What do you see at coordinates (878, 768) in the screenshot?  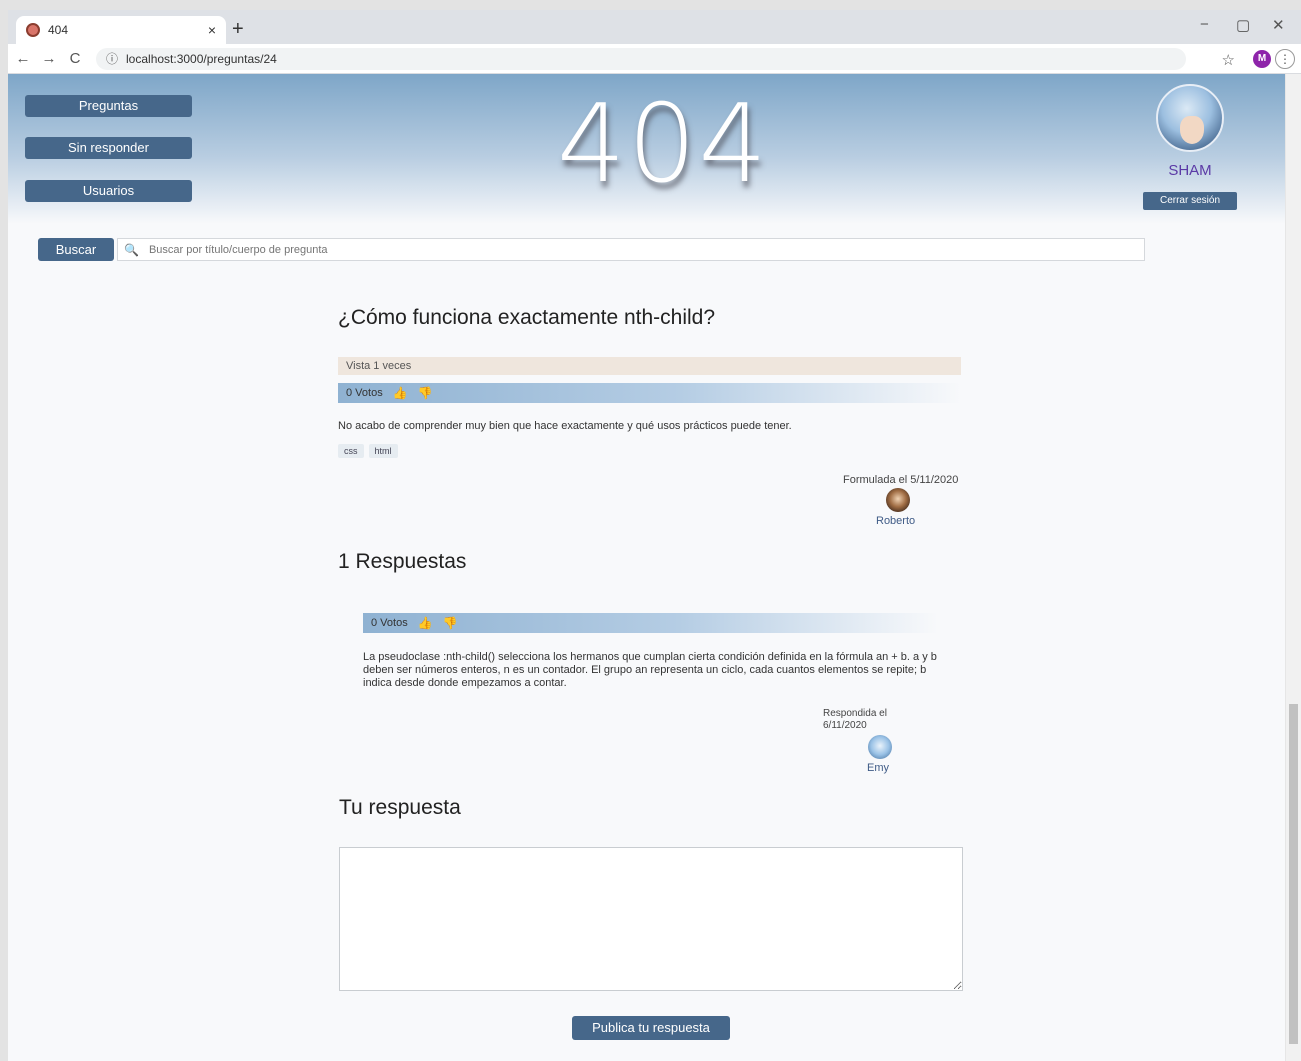 I see `answer-author: Emy` at bounding box center [878, 768].